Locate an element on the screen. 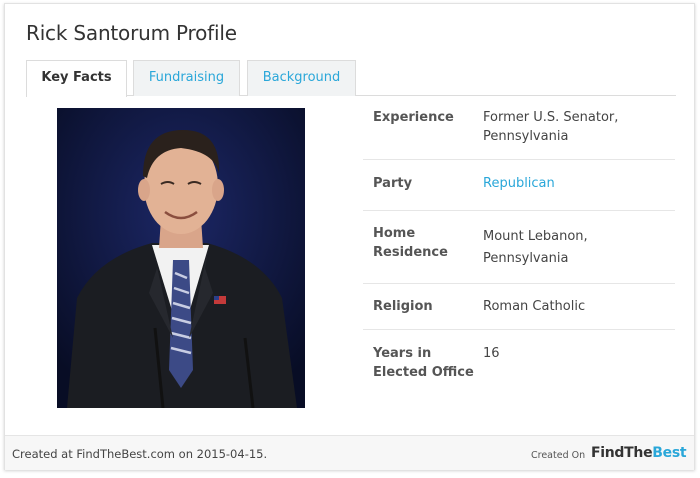  fact-row-religion: Religion Roman Catholic is located at coordinates (519, 307).